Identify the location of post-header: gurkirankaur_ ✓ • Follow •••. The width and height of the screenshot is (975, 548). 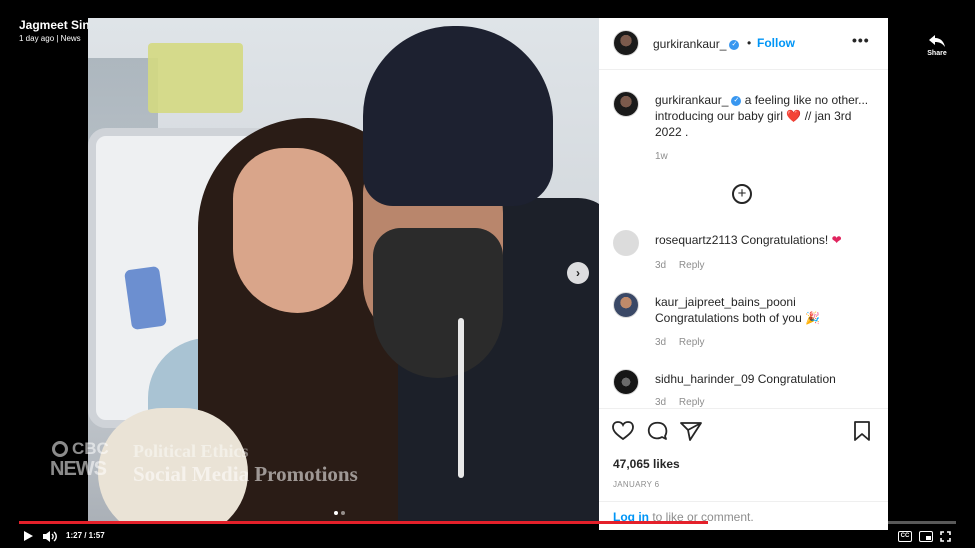
(743, 44).